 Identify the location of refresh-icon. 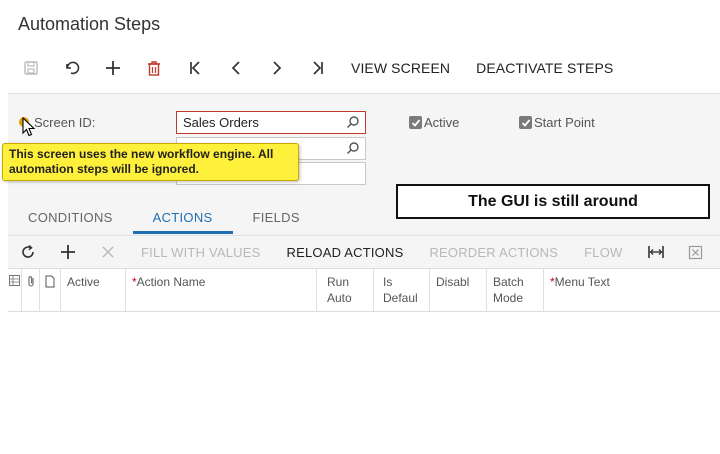
(28, 252).